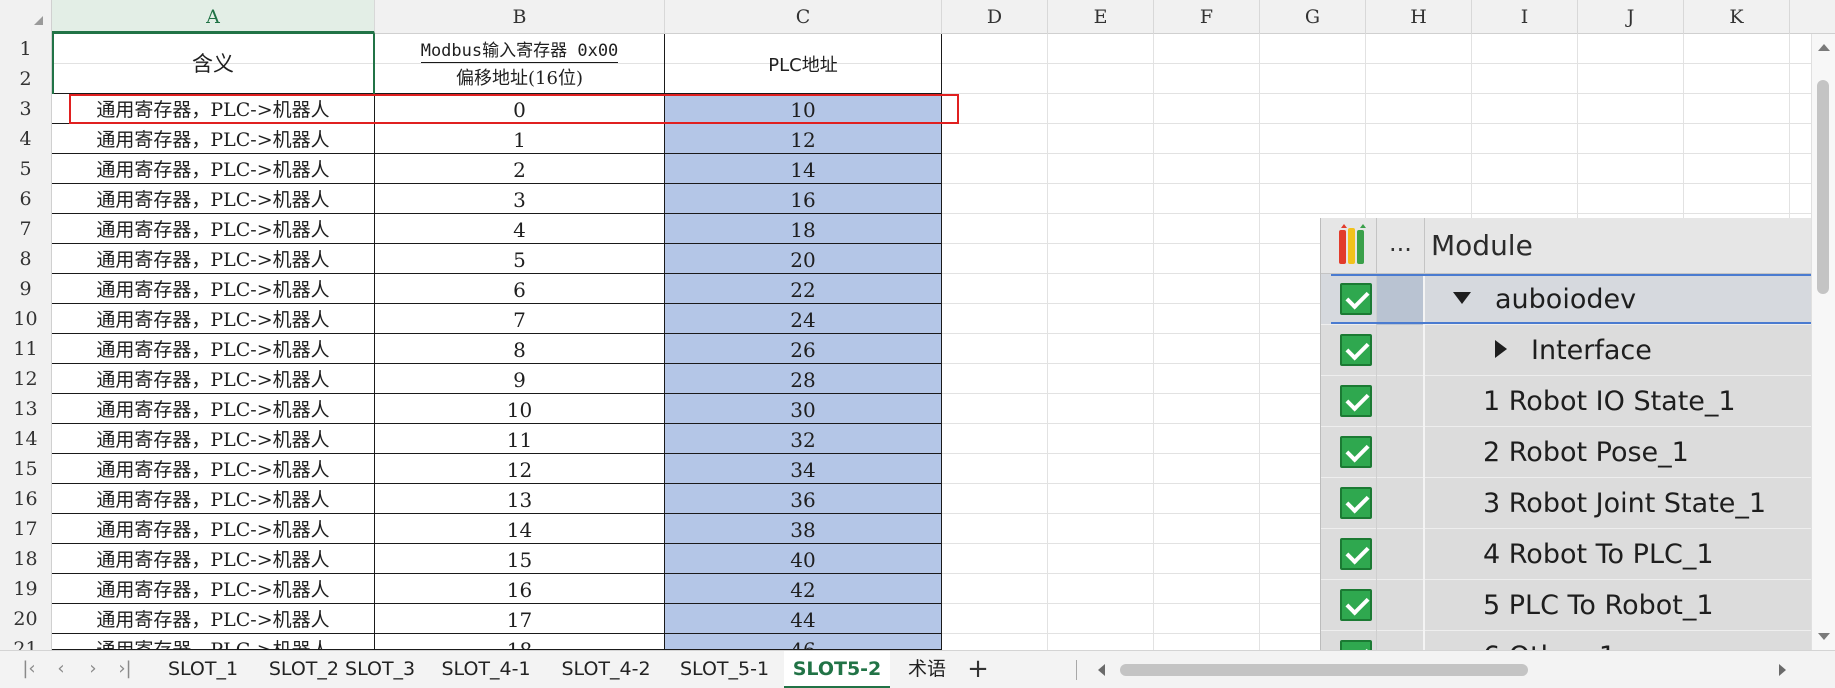  I want to click on plc-address-cell: 36, so click(803, 499).